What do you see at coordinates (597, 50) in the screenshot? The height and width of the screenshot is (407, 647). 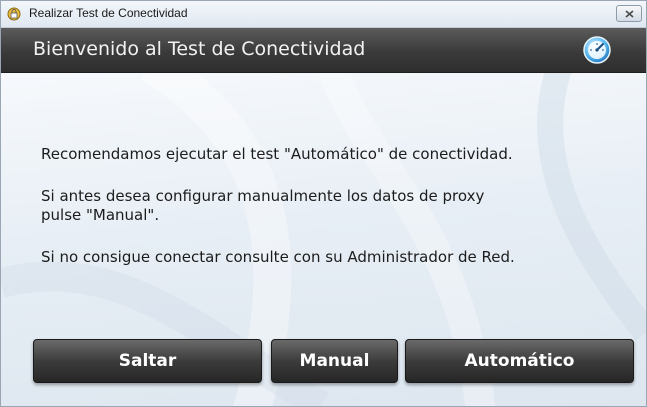 I see `gauge-icon` at bounding box center [597, 50].